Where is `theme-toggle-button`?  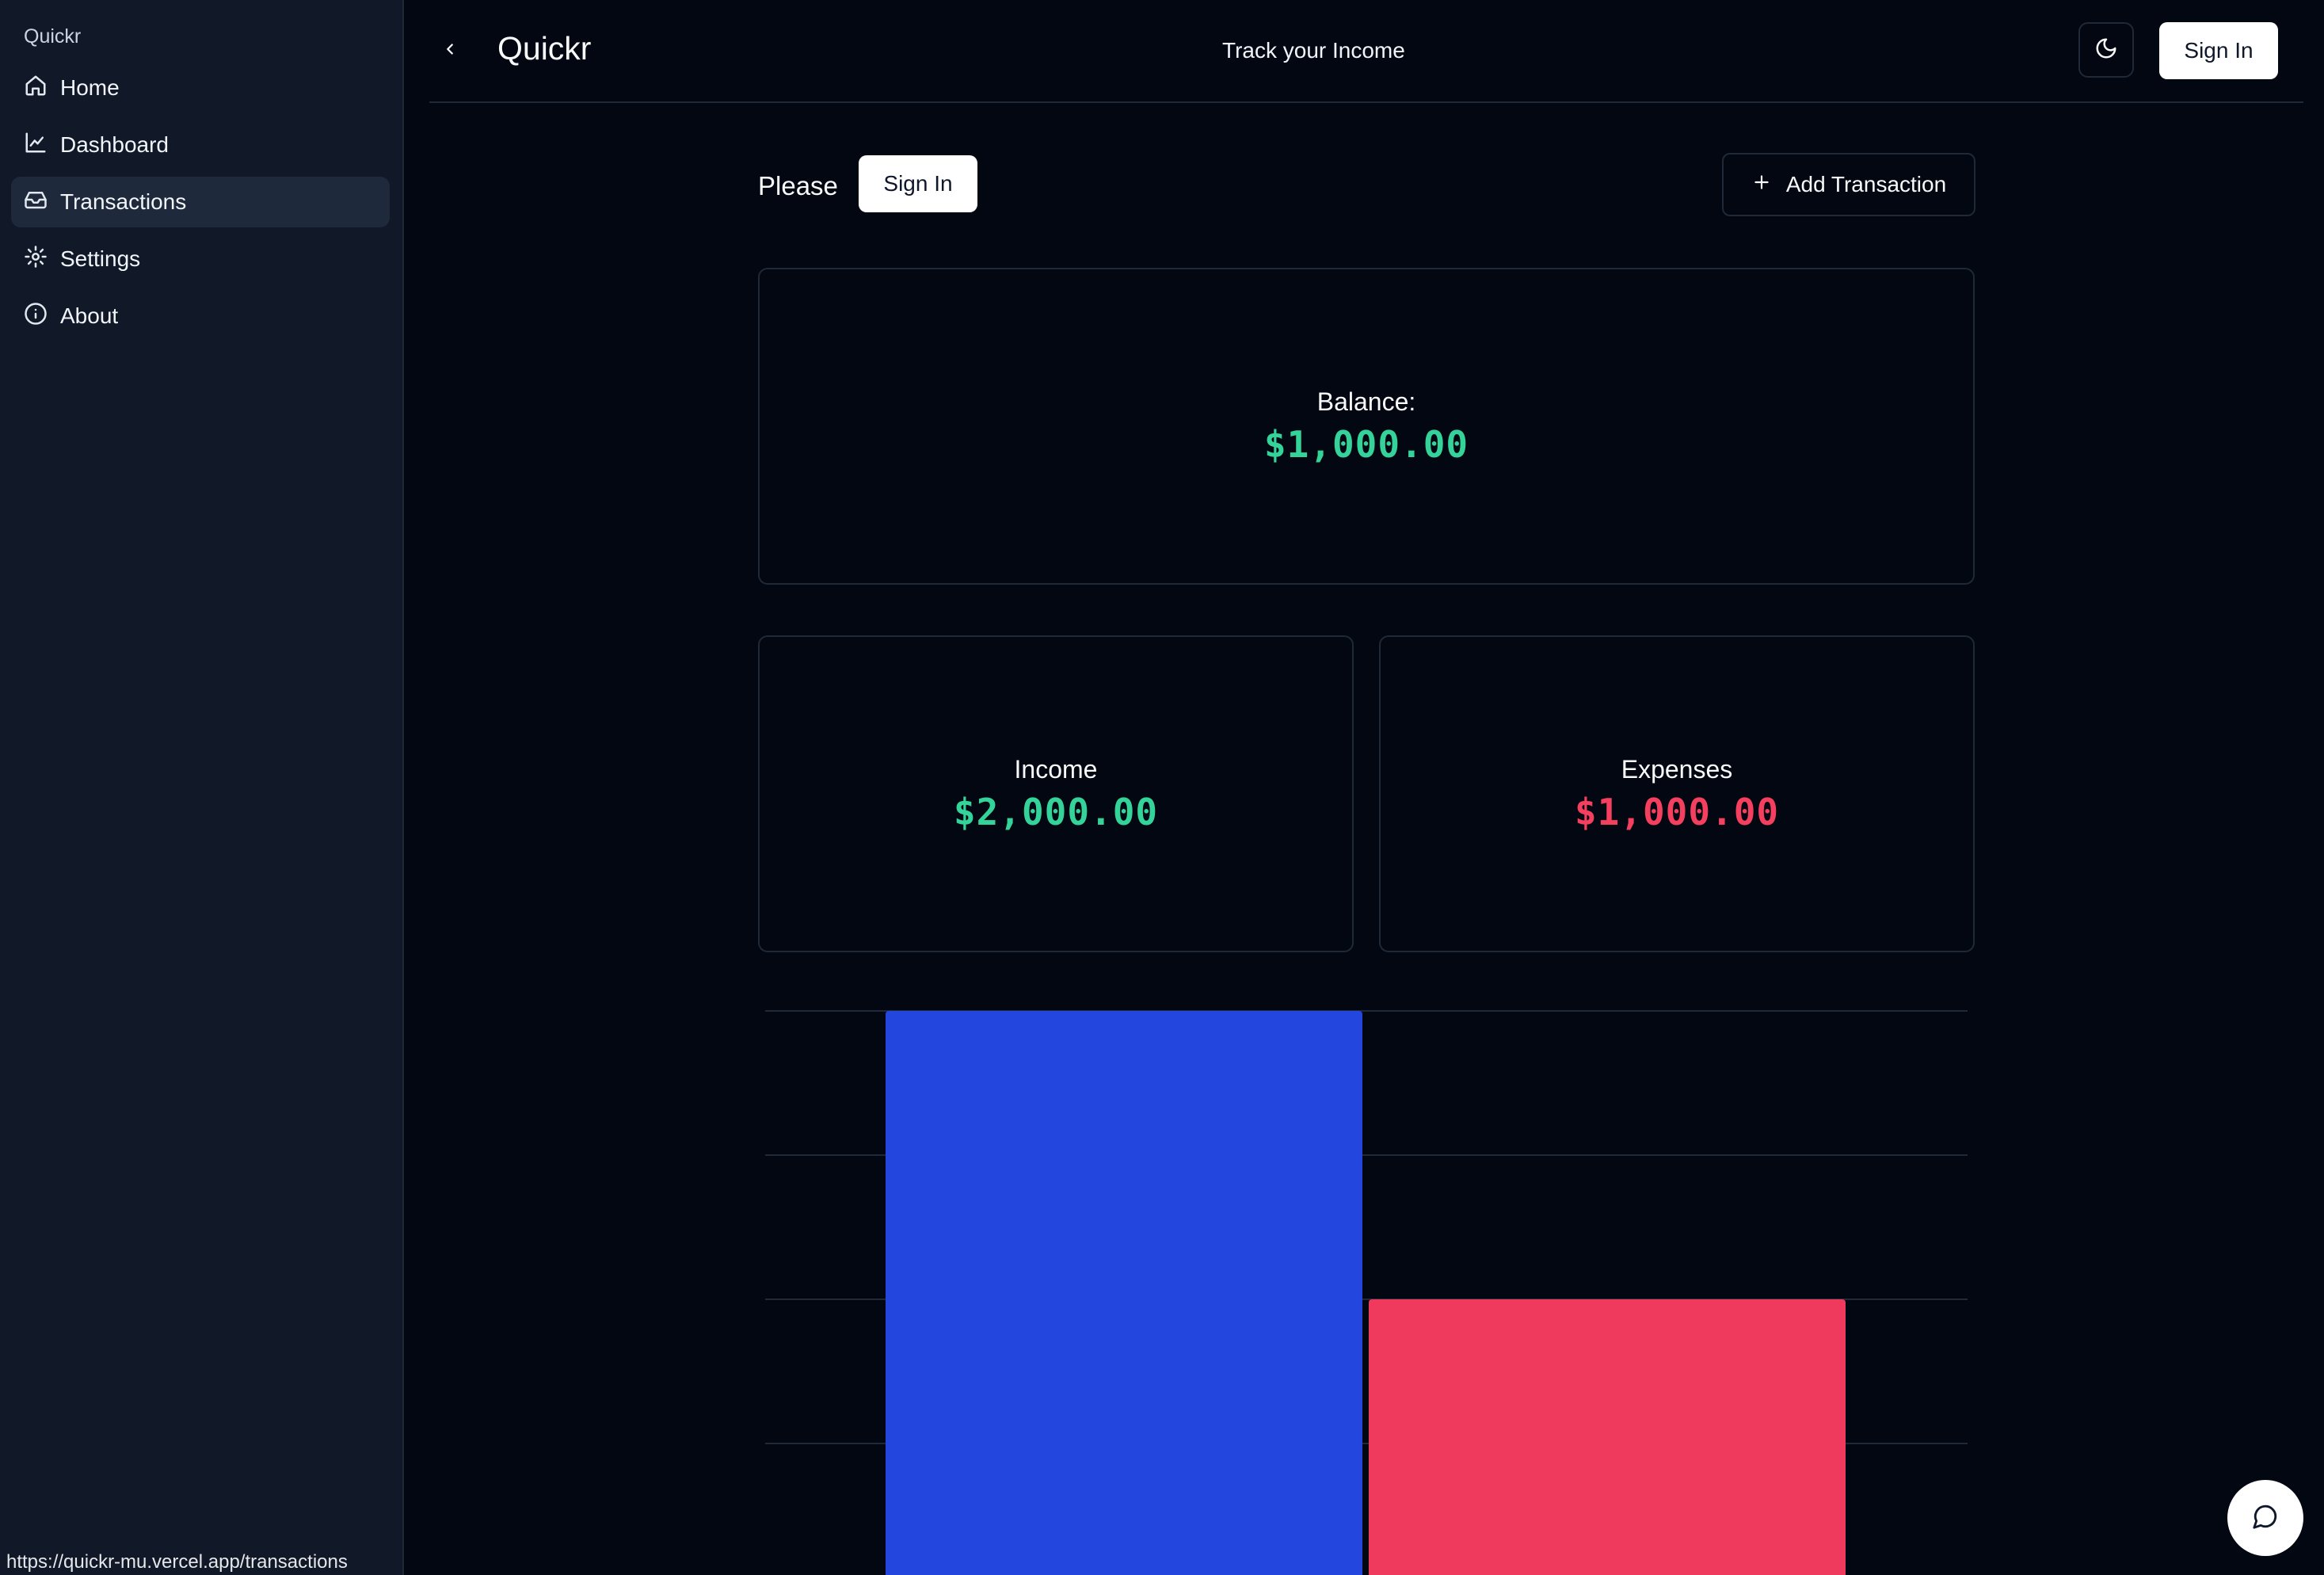
theme-toggle-button is located at coordinates (2106, 50).